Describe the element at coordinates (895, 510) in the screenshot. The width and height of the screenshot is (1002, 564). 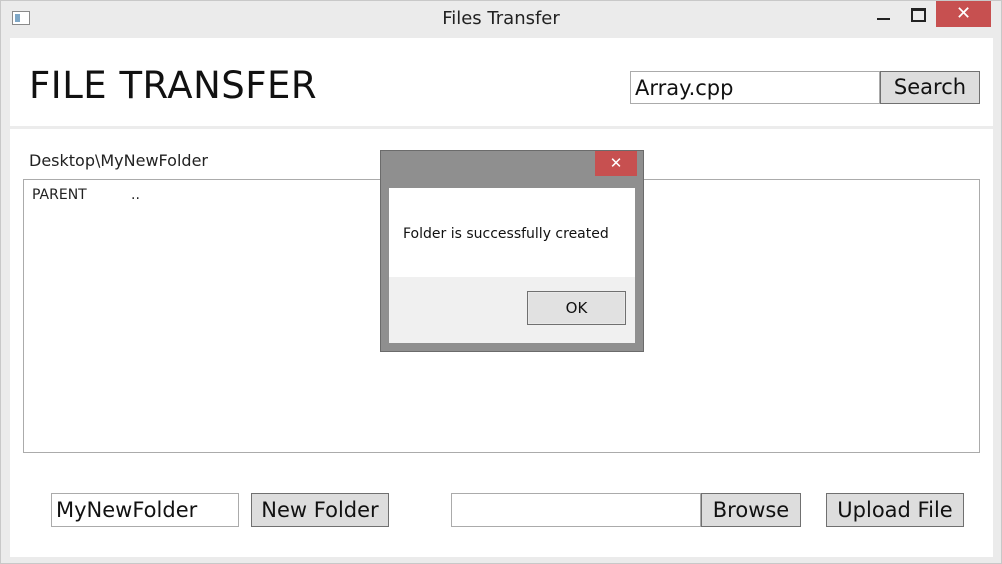
I see `upload-file-button: Upload File` at that location.